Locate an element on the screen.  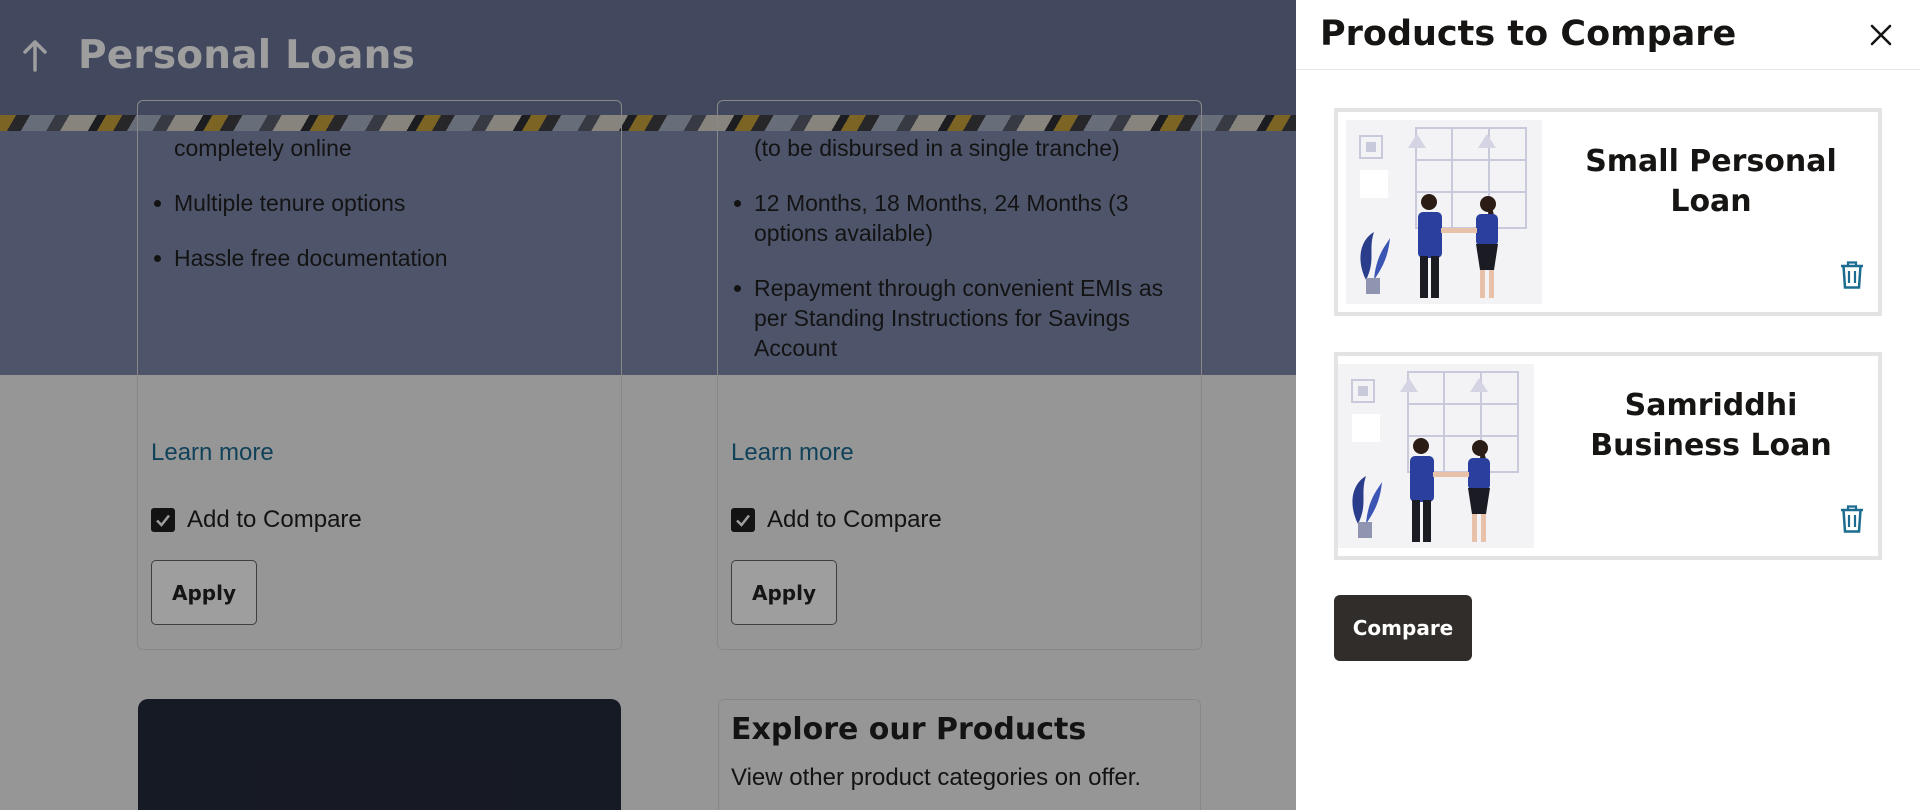
compare-item: Samriddhi Business Loan is located at coordinates (1608, 456).